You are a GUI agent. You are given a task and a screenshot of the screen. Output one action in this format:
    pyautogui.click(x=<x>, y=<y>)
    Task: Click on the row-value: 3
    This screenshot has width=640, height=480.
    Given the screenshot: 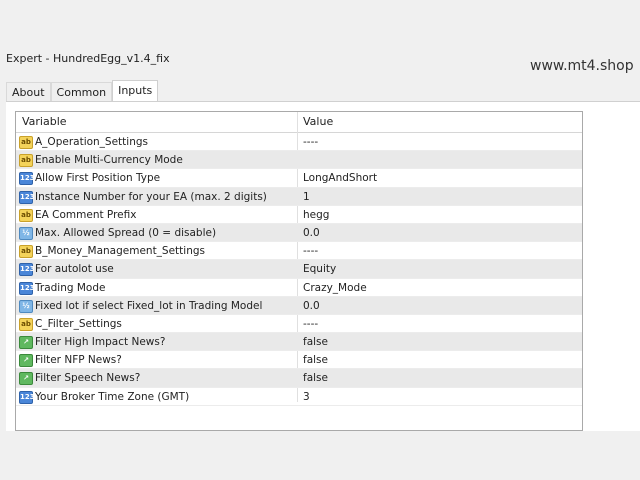 What is the action you would take?
    pyautogui.click(x=306, y=397)
    